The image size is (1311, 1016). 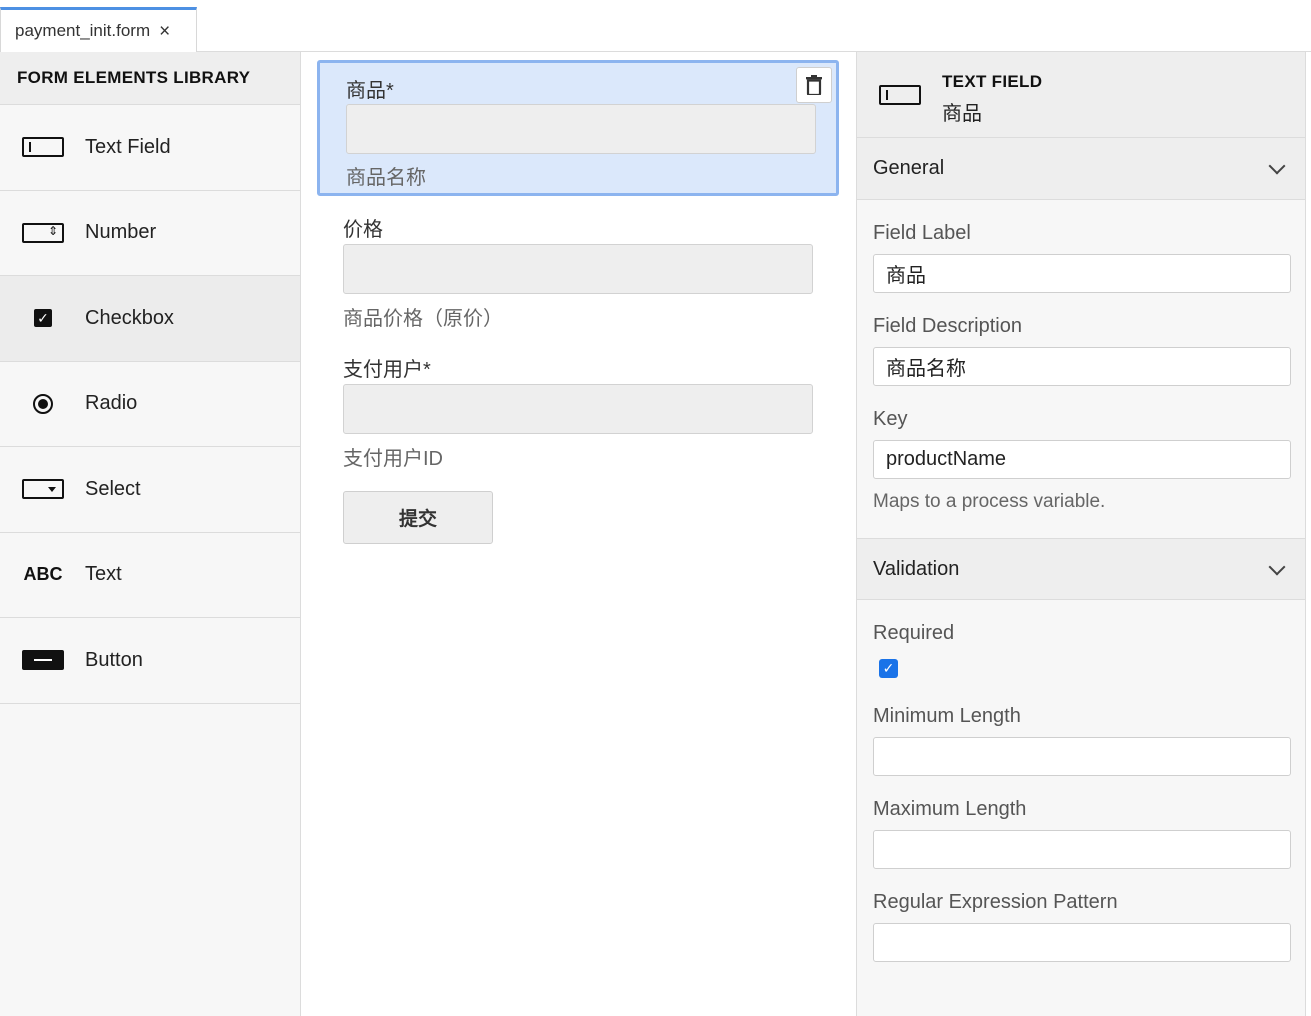 What do you see at coordinates (655, 26) in the screenshot?
I see `tab-bar: payment_init.form ×` at bounding box center [655, 26].